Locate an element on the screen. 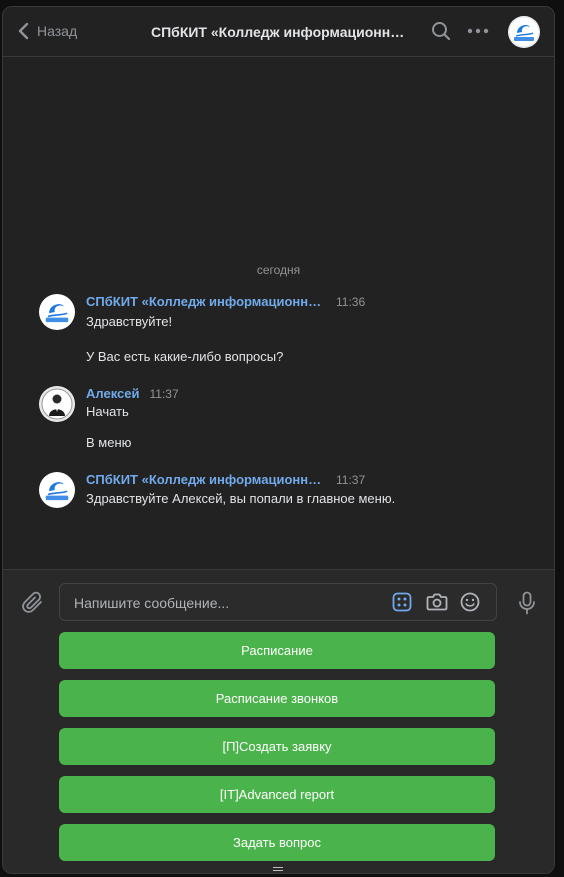  keyboard-button-ask-question: Задать вопрос is located at coordinates (277, 842).